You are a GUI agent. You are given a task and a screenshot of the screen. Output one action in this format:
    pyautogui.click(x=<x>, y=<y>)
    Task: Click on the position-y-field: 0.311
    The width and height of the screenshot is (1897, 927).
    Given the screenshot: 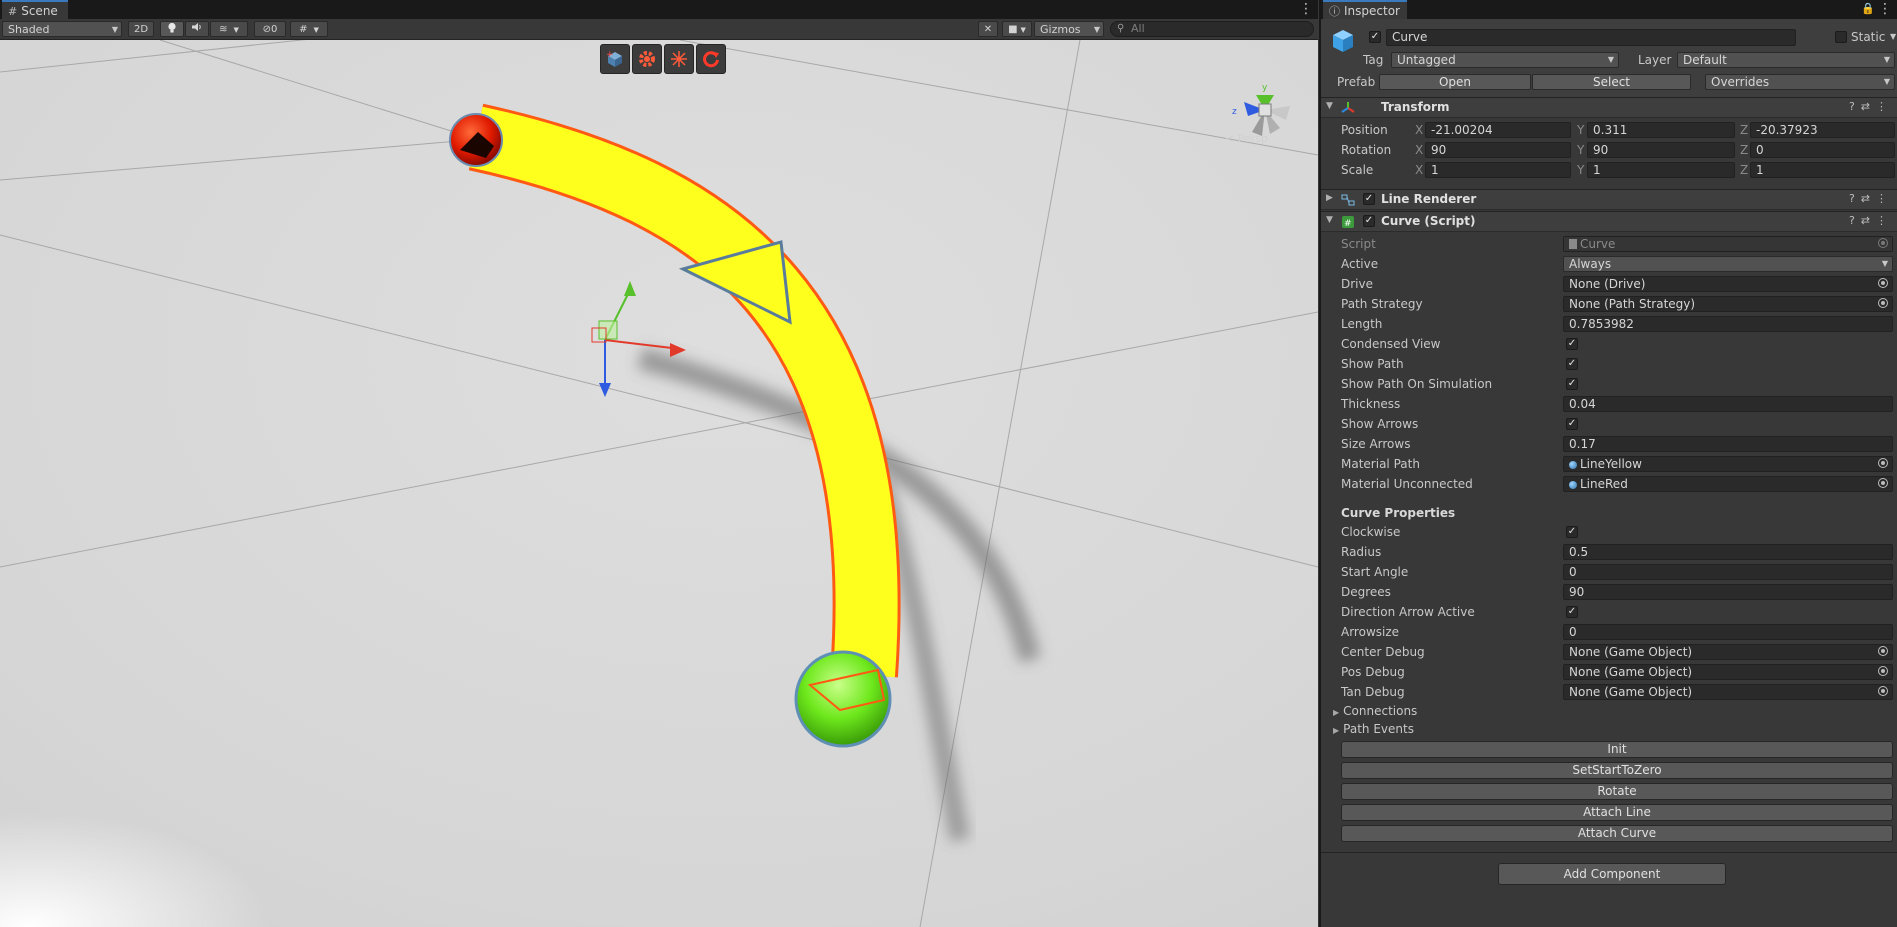 What is the action you would take?
    pyautogui.click(x=1661, y=130)
    